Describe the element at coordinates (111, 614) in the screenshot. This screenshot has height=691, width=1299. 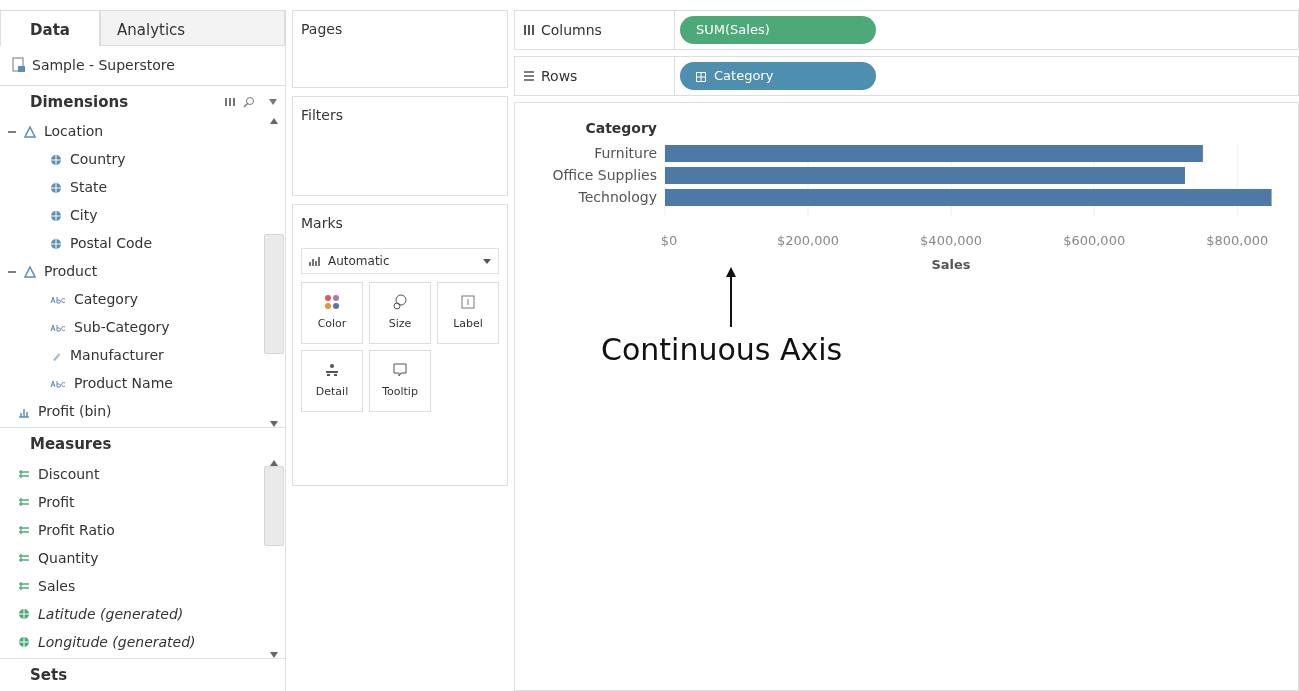
I see `field-item: Latitude (generated)` at that location.